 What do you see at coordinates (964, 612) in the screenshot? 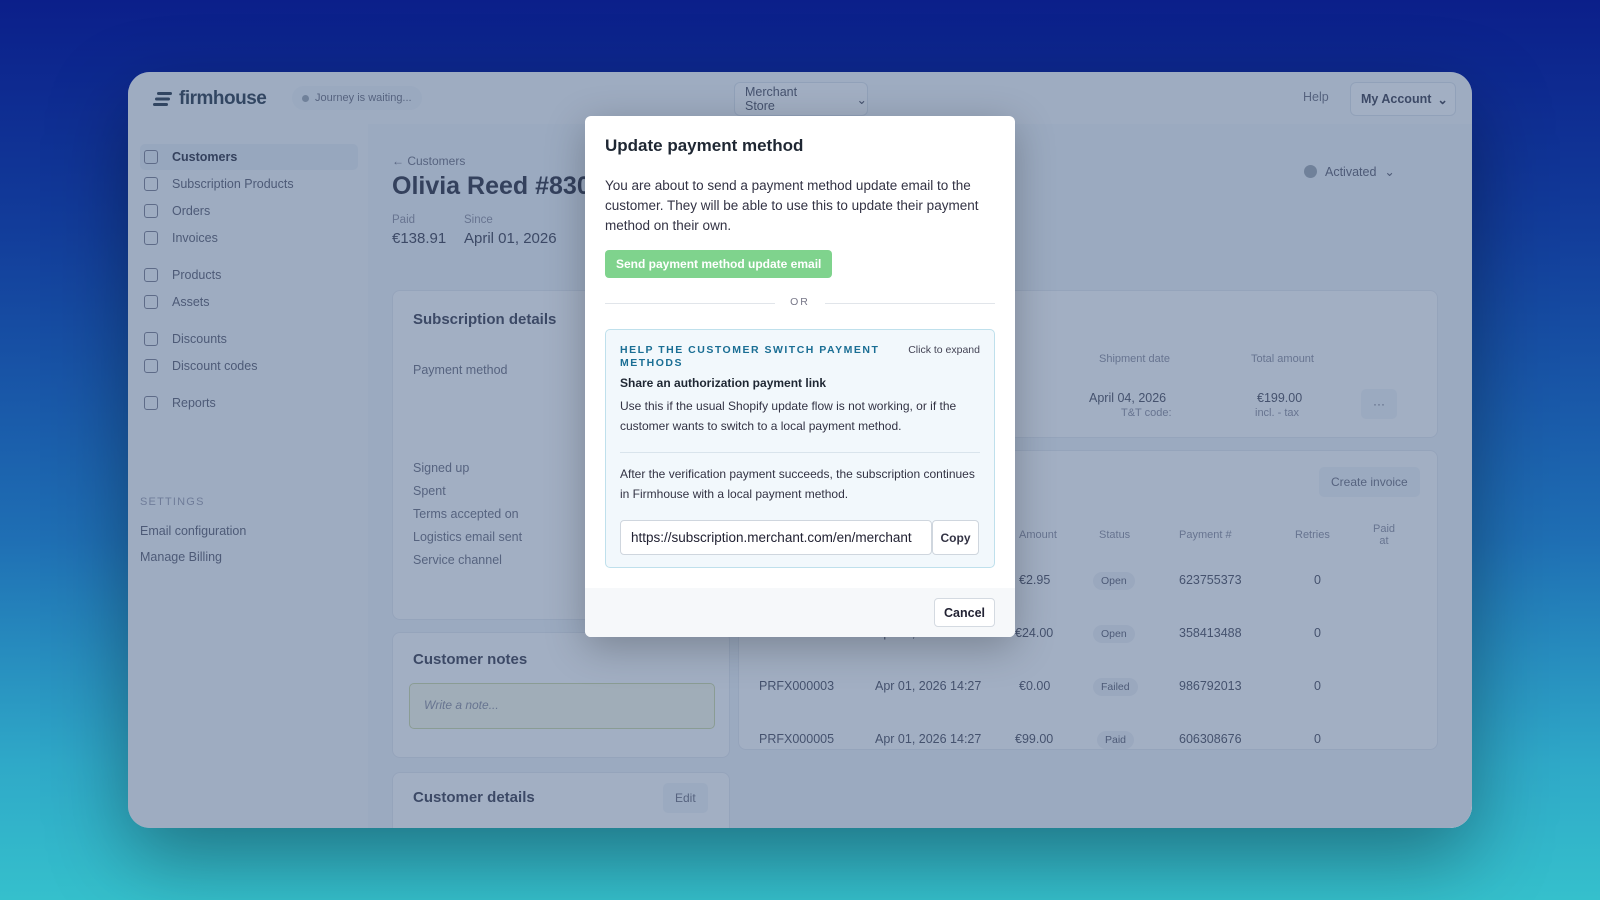
I see `cancel-button: Cancel` at bounding box center [964, 612].